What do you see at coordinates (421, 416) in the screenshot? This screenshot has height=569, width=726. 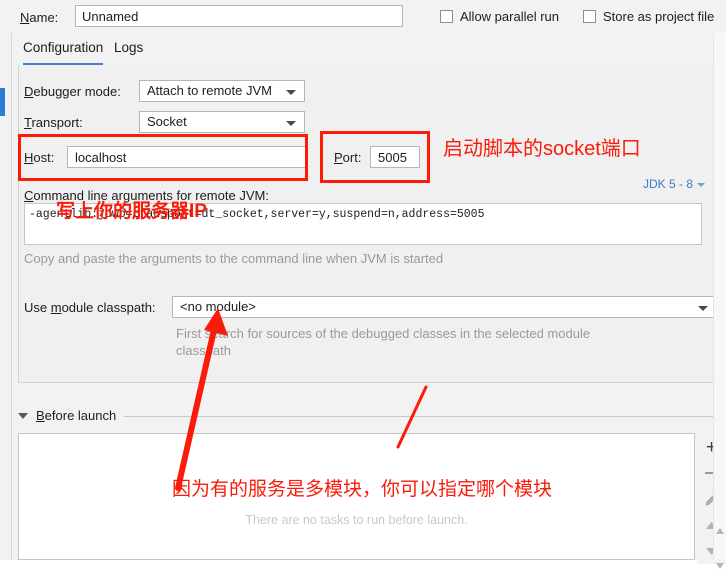 I see `header-divider` at bounding box center [421, 416].